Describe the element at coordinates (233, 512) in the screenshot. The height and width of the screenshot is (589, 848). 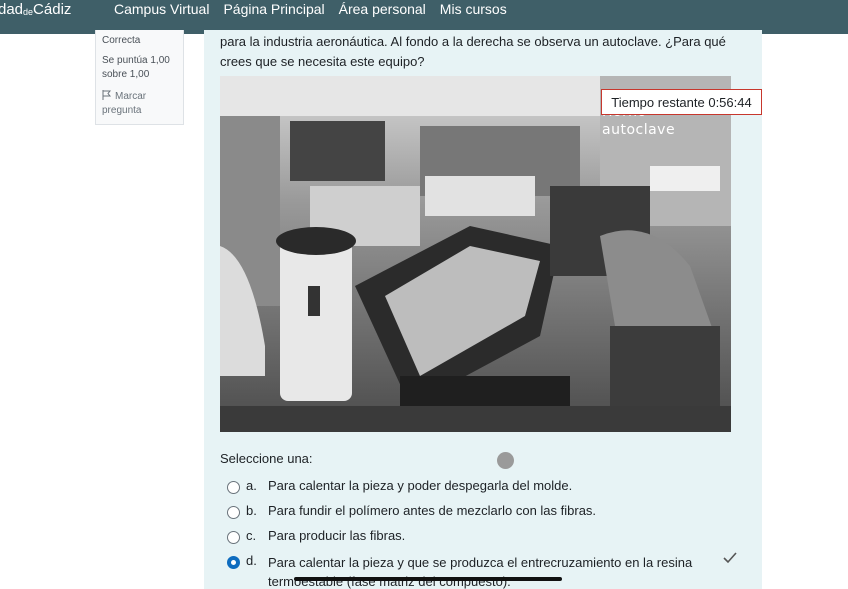
I see `radio-b` at that location.